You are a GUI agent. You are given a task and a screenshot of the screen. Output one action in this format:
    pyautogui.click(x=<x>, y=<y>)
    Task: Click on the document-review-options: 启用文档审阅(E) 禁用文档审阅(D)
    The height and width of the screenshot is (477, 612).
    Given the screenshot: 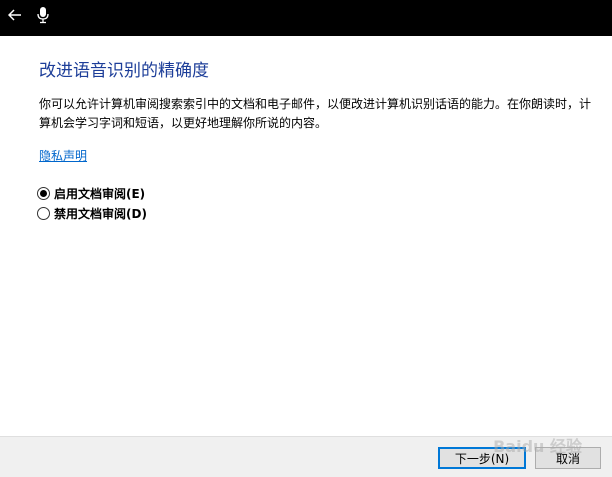 What is the action you would take?
    pyautogui.click(x=92, y=203)
    